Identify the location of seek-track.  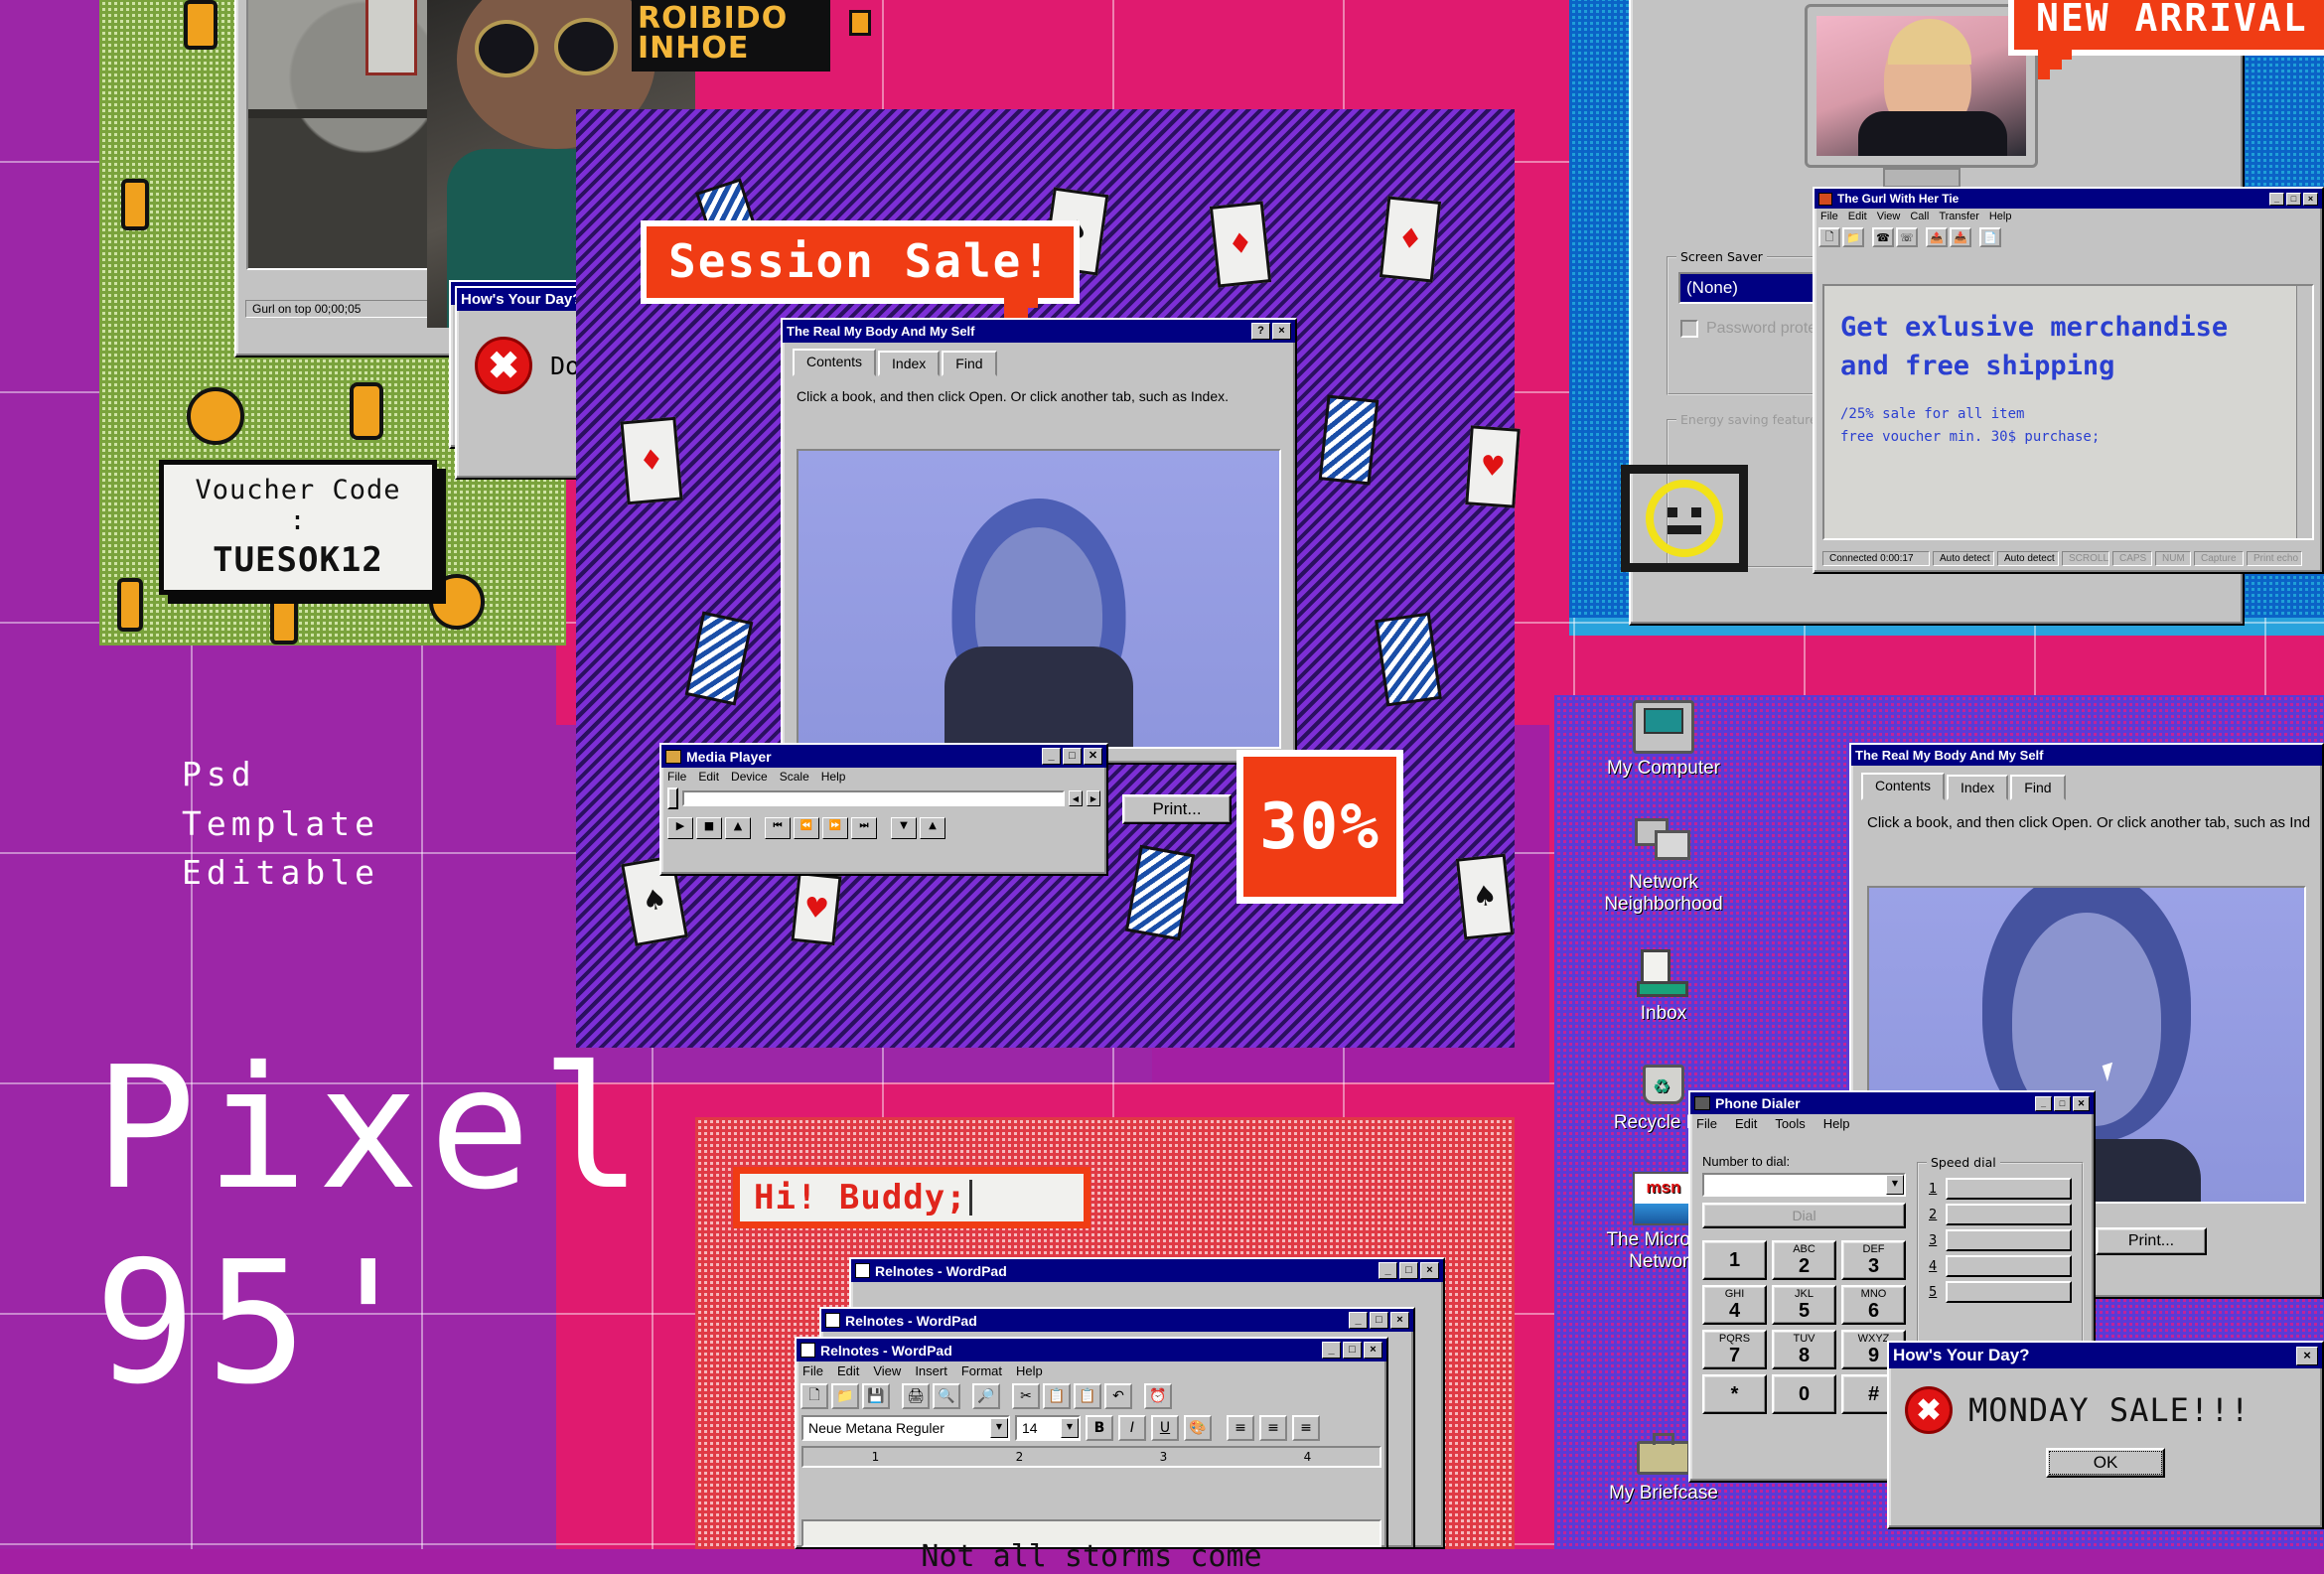
(873, 798).